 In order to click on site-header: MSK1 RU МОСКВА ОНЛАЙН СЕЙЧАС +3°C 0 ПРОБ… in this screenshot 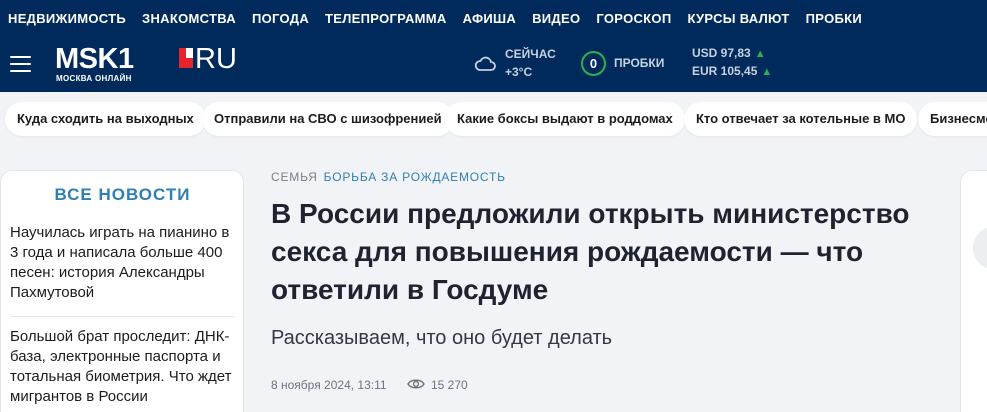, I will do `click(493, 64)`.